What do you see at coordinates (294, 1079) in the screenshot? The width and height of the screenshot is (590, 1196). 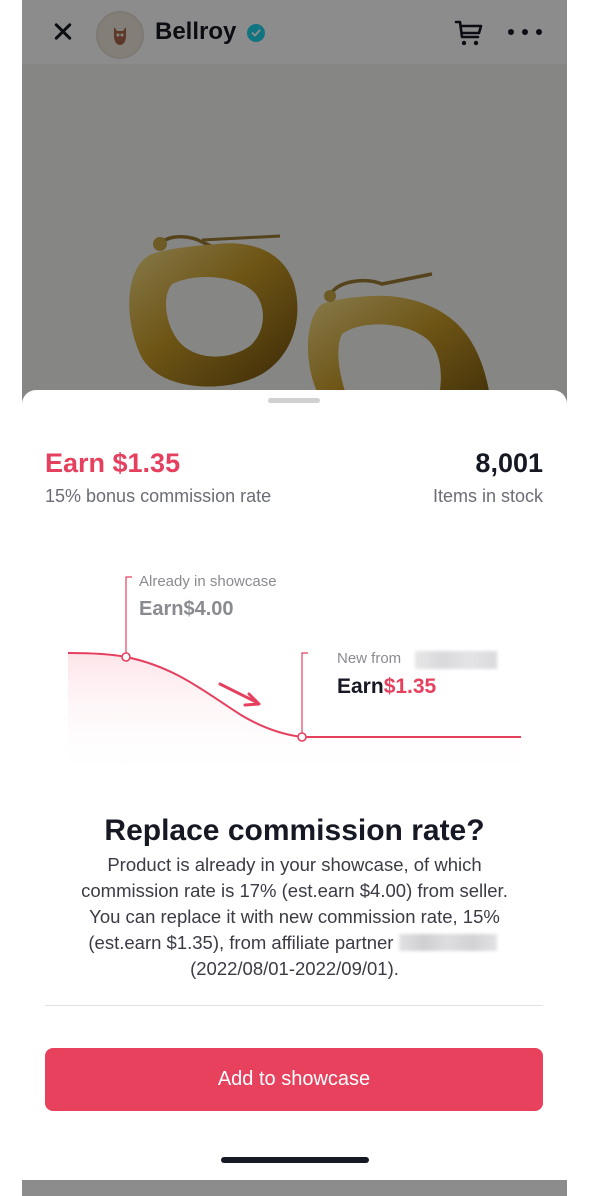 I see `add-to-showcase-button: Add to showcase` at bounding box center [294, 1079].